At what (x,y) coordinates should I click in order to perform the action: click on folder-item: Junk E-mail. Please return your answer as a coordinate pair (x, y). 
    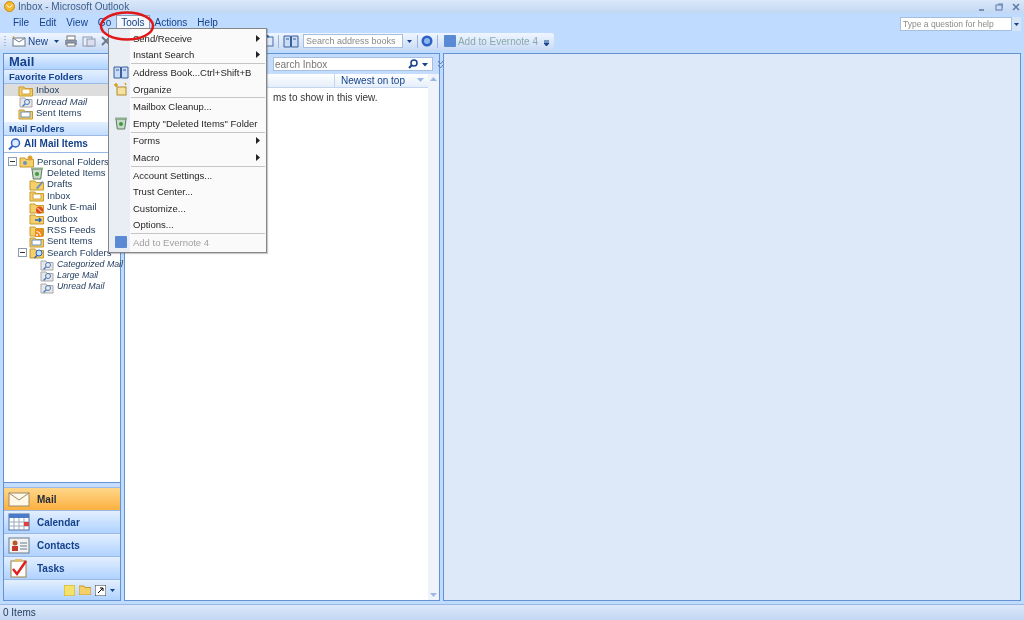
    Looking at the image, I should click on (72, 207).